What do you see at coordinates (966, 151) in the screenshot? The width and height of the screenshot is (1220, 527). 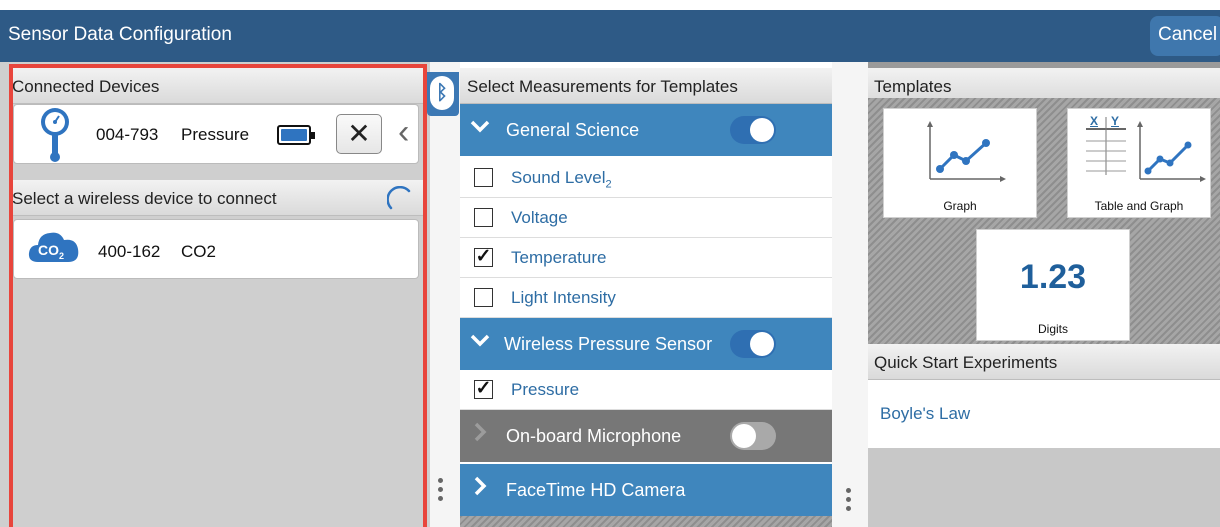 I see `graph-icon` at bounding box center [966, 151].